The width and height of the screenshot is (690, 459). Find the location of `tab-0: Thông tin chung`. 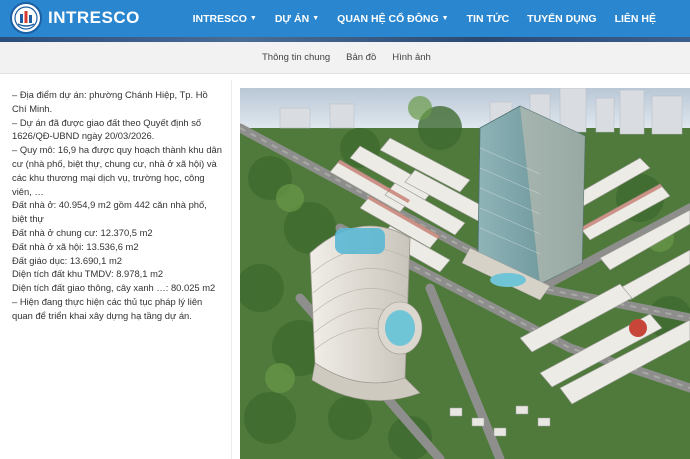

tab-0: Thông tin chung is located at coordinates (296, 57).